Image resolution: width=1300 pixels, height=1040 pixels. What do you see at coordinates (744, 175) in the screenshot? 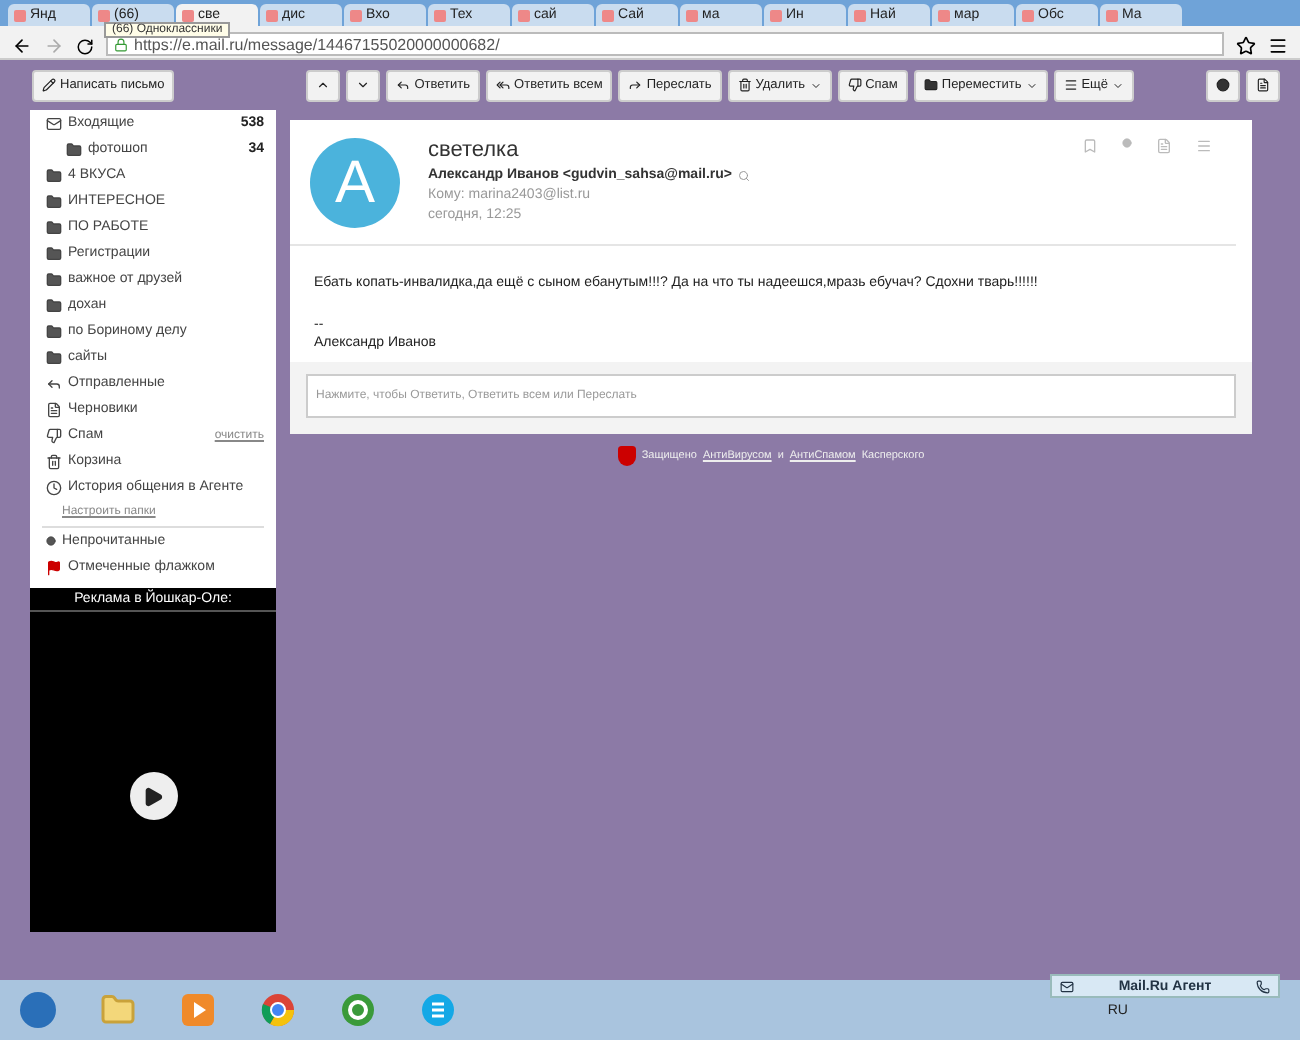
I see `search-icon` at bounding box center [744, 175].